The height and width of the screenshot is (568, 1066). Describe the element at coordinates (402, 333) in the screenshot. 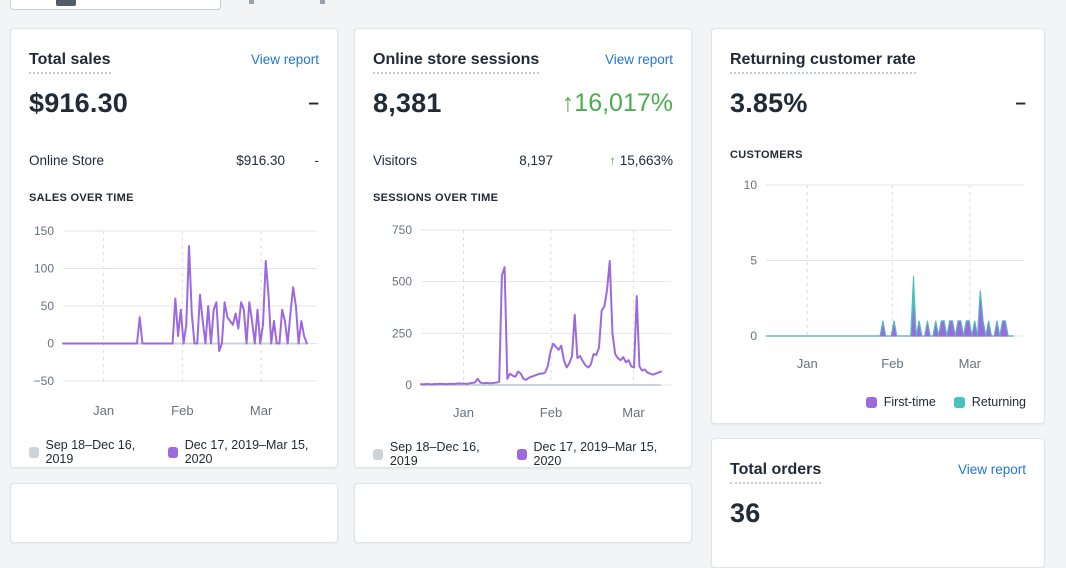

I see `svg-text: 250` at that location.